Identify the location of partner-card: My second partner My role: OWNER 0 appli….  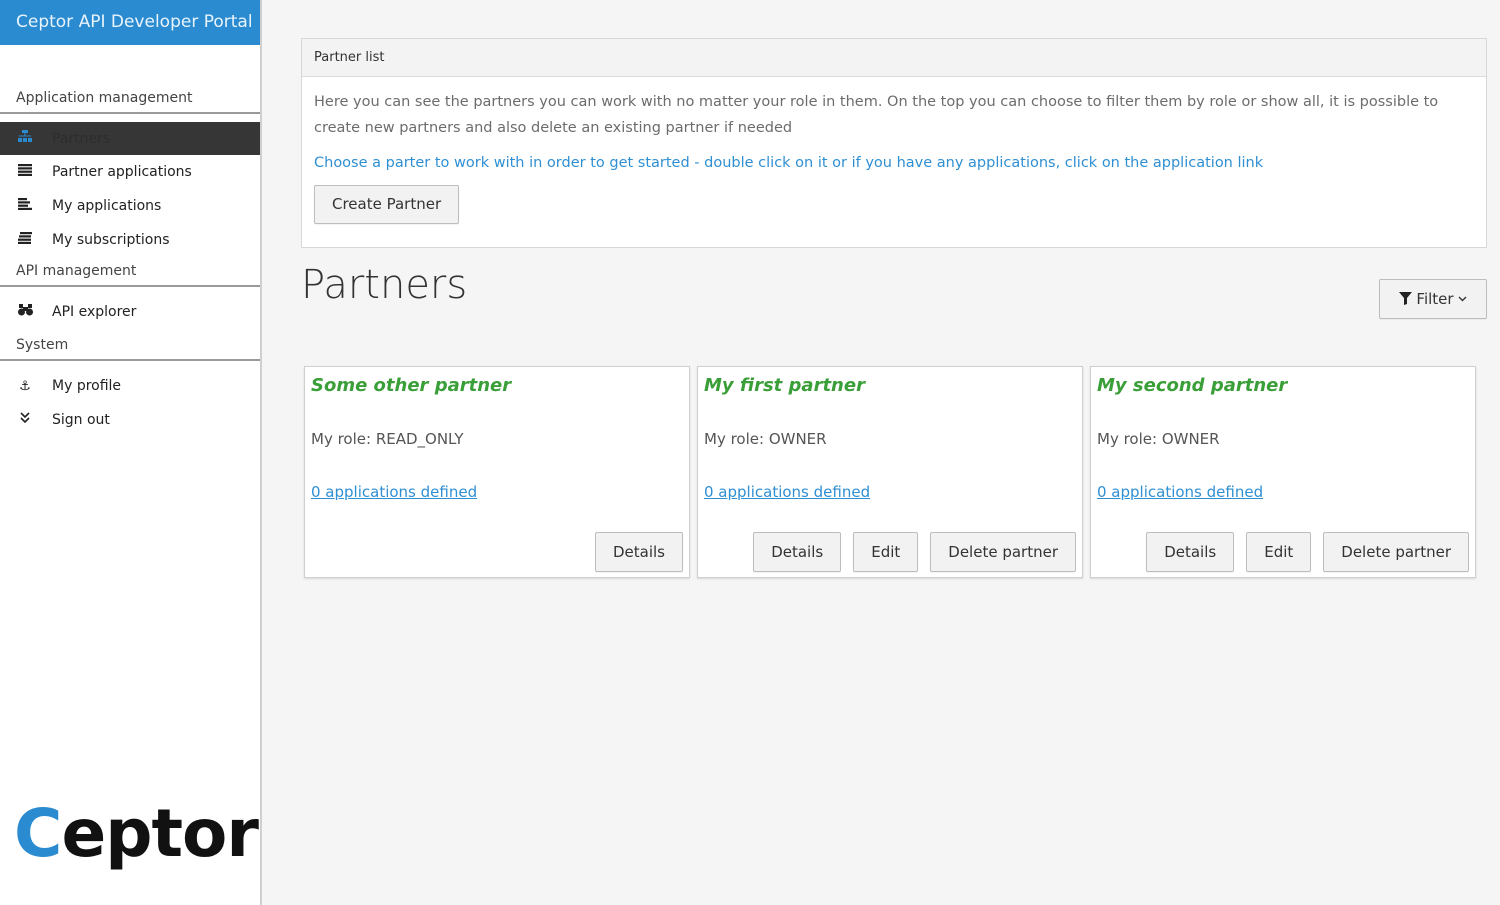
(1283, 472).